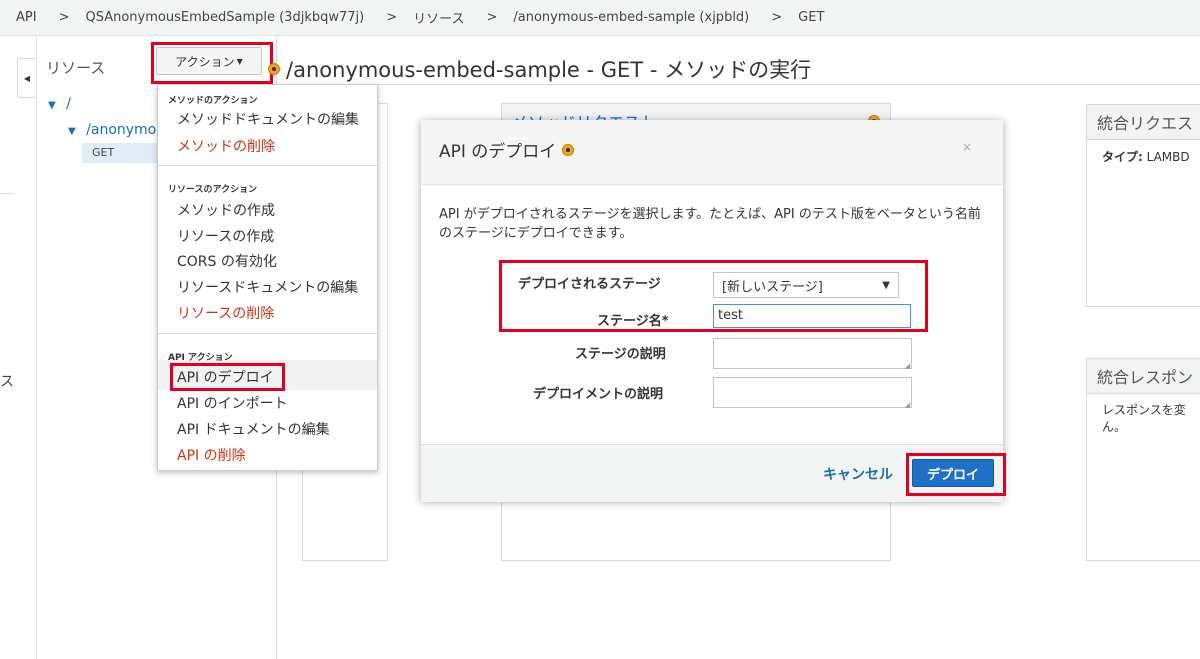  I want to click on modal-title-text: API のデプロイ, so click(498, 152).